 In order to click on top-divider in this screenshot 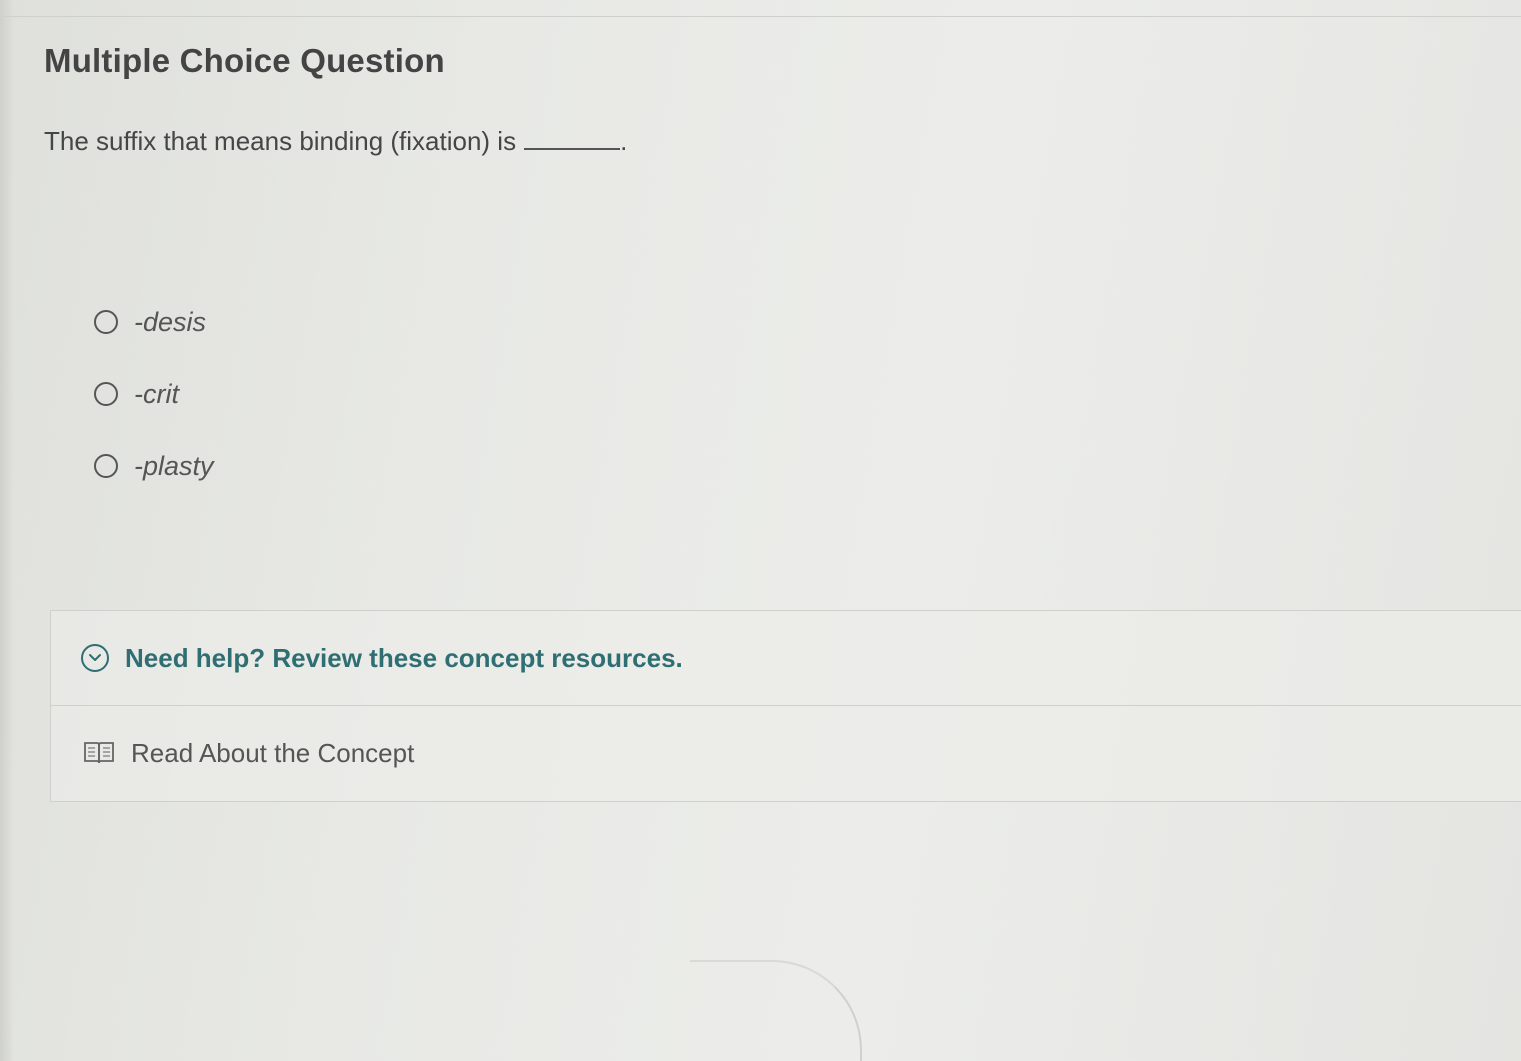, I will do `click(760, 16)`.